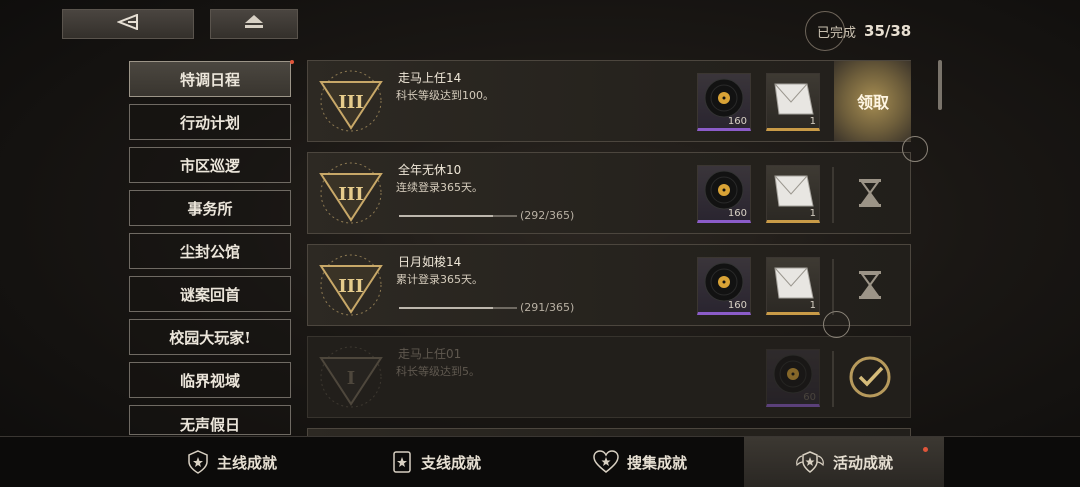  I want to click on achievement-card: III 全年无休10 连续登录365天。 (292/365) 160 1, so click(609, 193).